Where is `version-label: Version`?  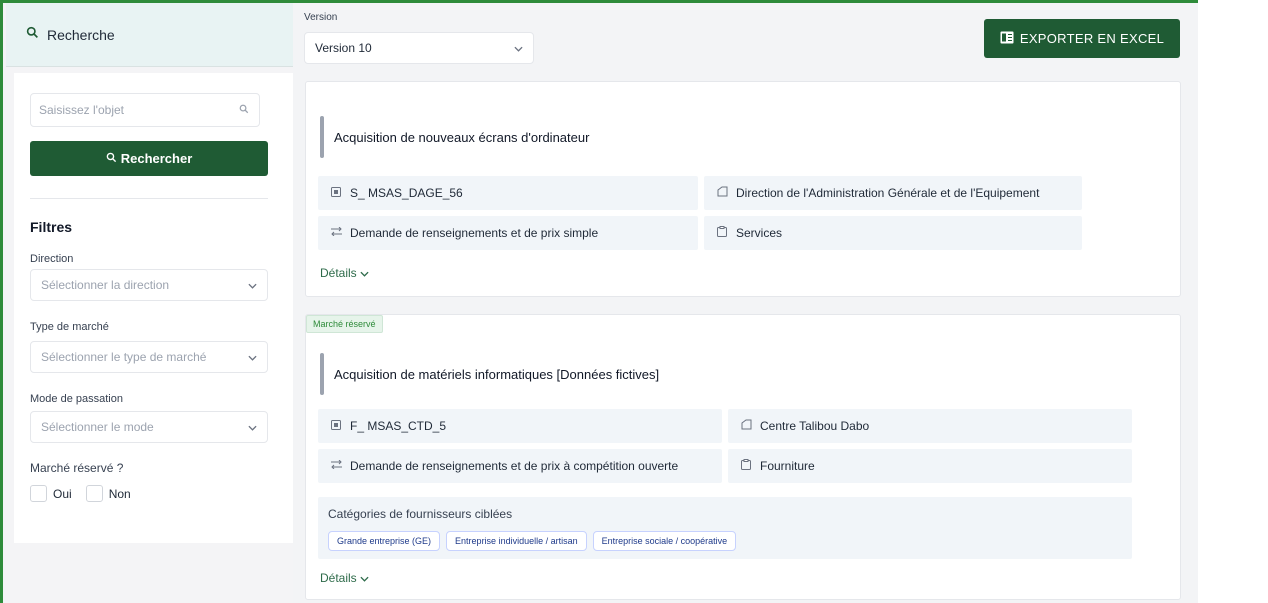
version-label: Version is located at coordinates (321, 17).